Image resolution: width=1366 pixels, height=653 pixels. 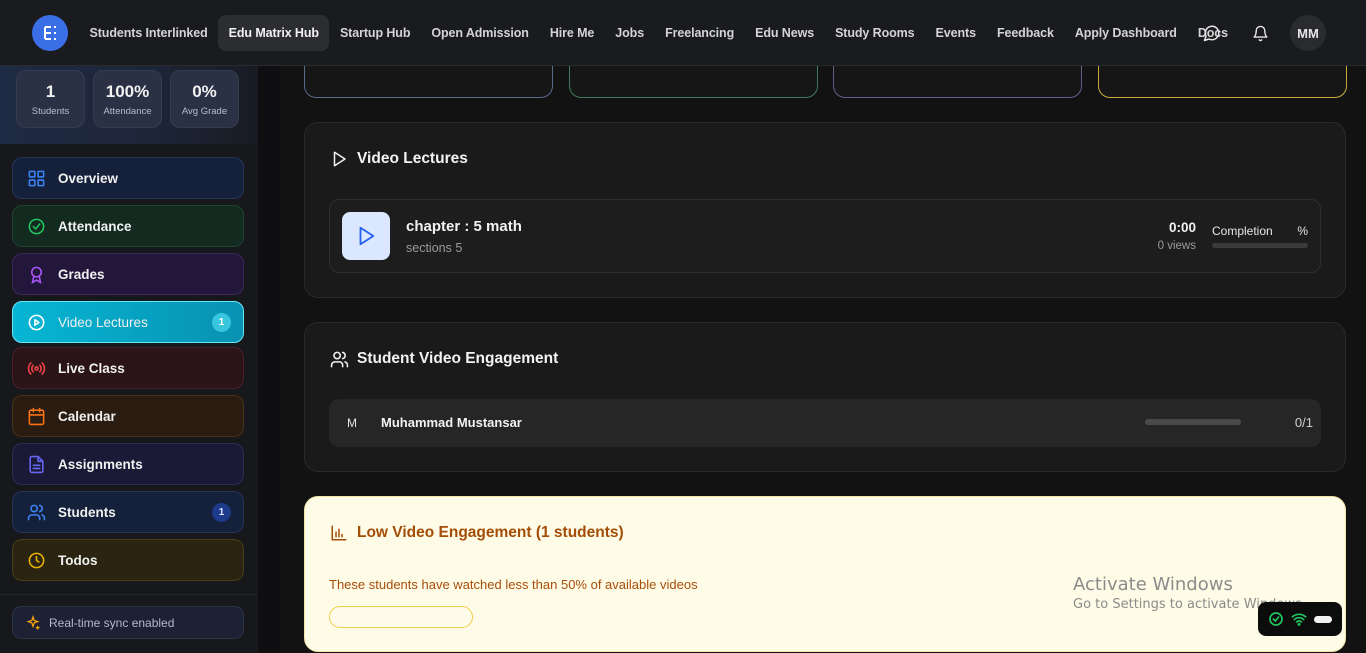 What do you see at coordinates (127, 111) in the screenshot?
I see `stat-label: Attendance` at bounding box center [127, 111].